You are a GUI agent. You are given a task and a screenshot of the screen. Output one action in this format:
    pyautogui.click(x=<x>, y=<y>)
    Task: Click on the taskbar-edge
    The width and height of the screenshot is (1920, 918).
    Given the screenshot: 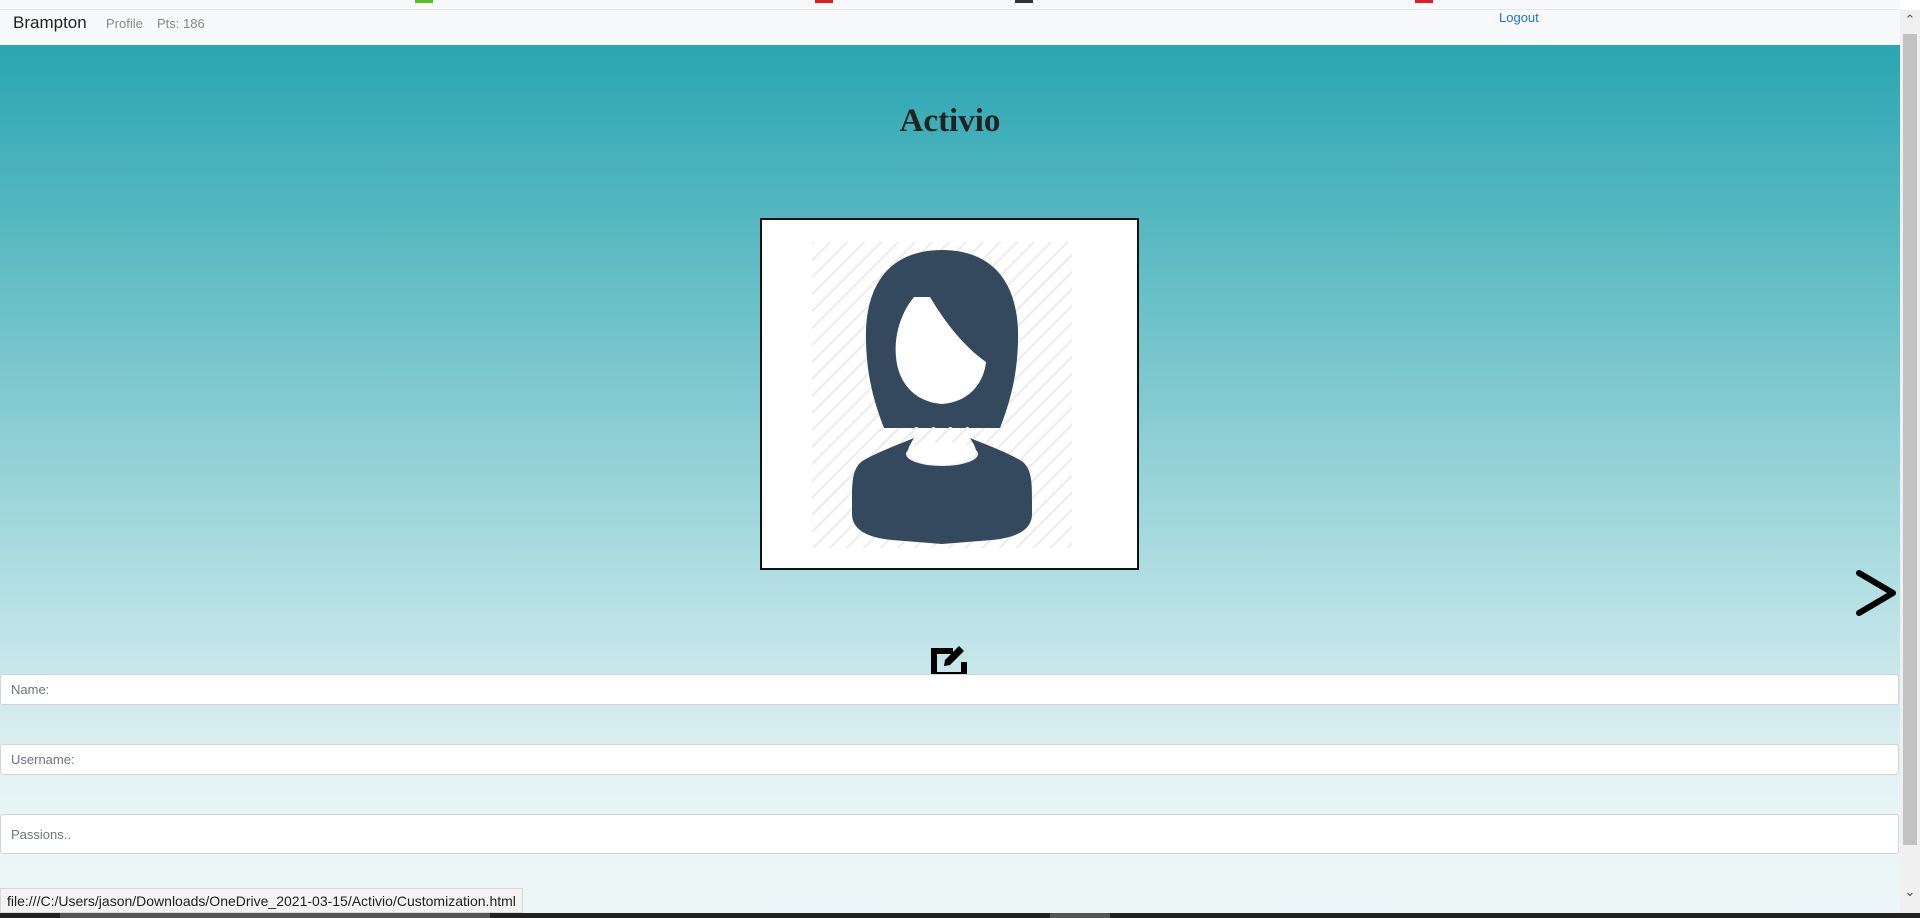 What is the action you would take?
    pyautogui.click(x=960, y=915)
    